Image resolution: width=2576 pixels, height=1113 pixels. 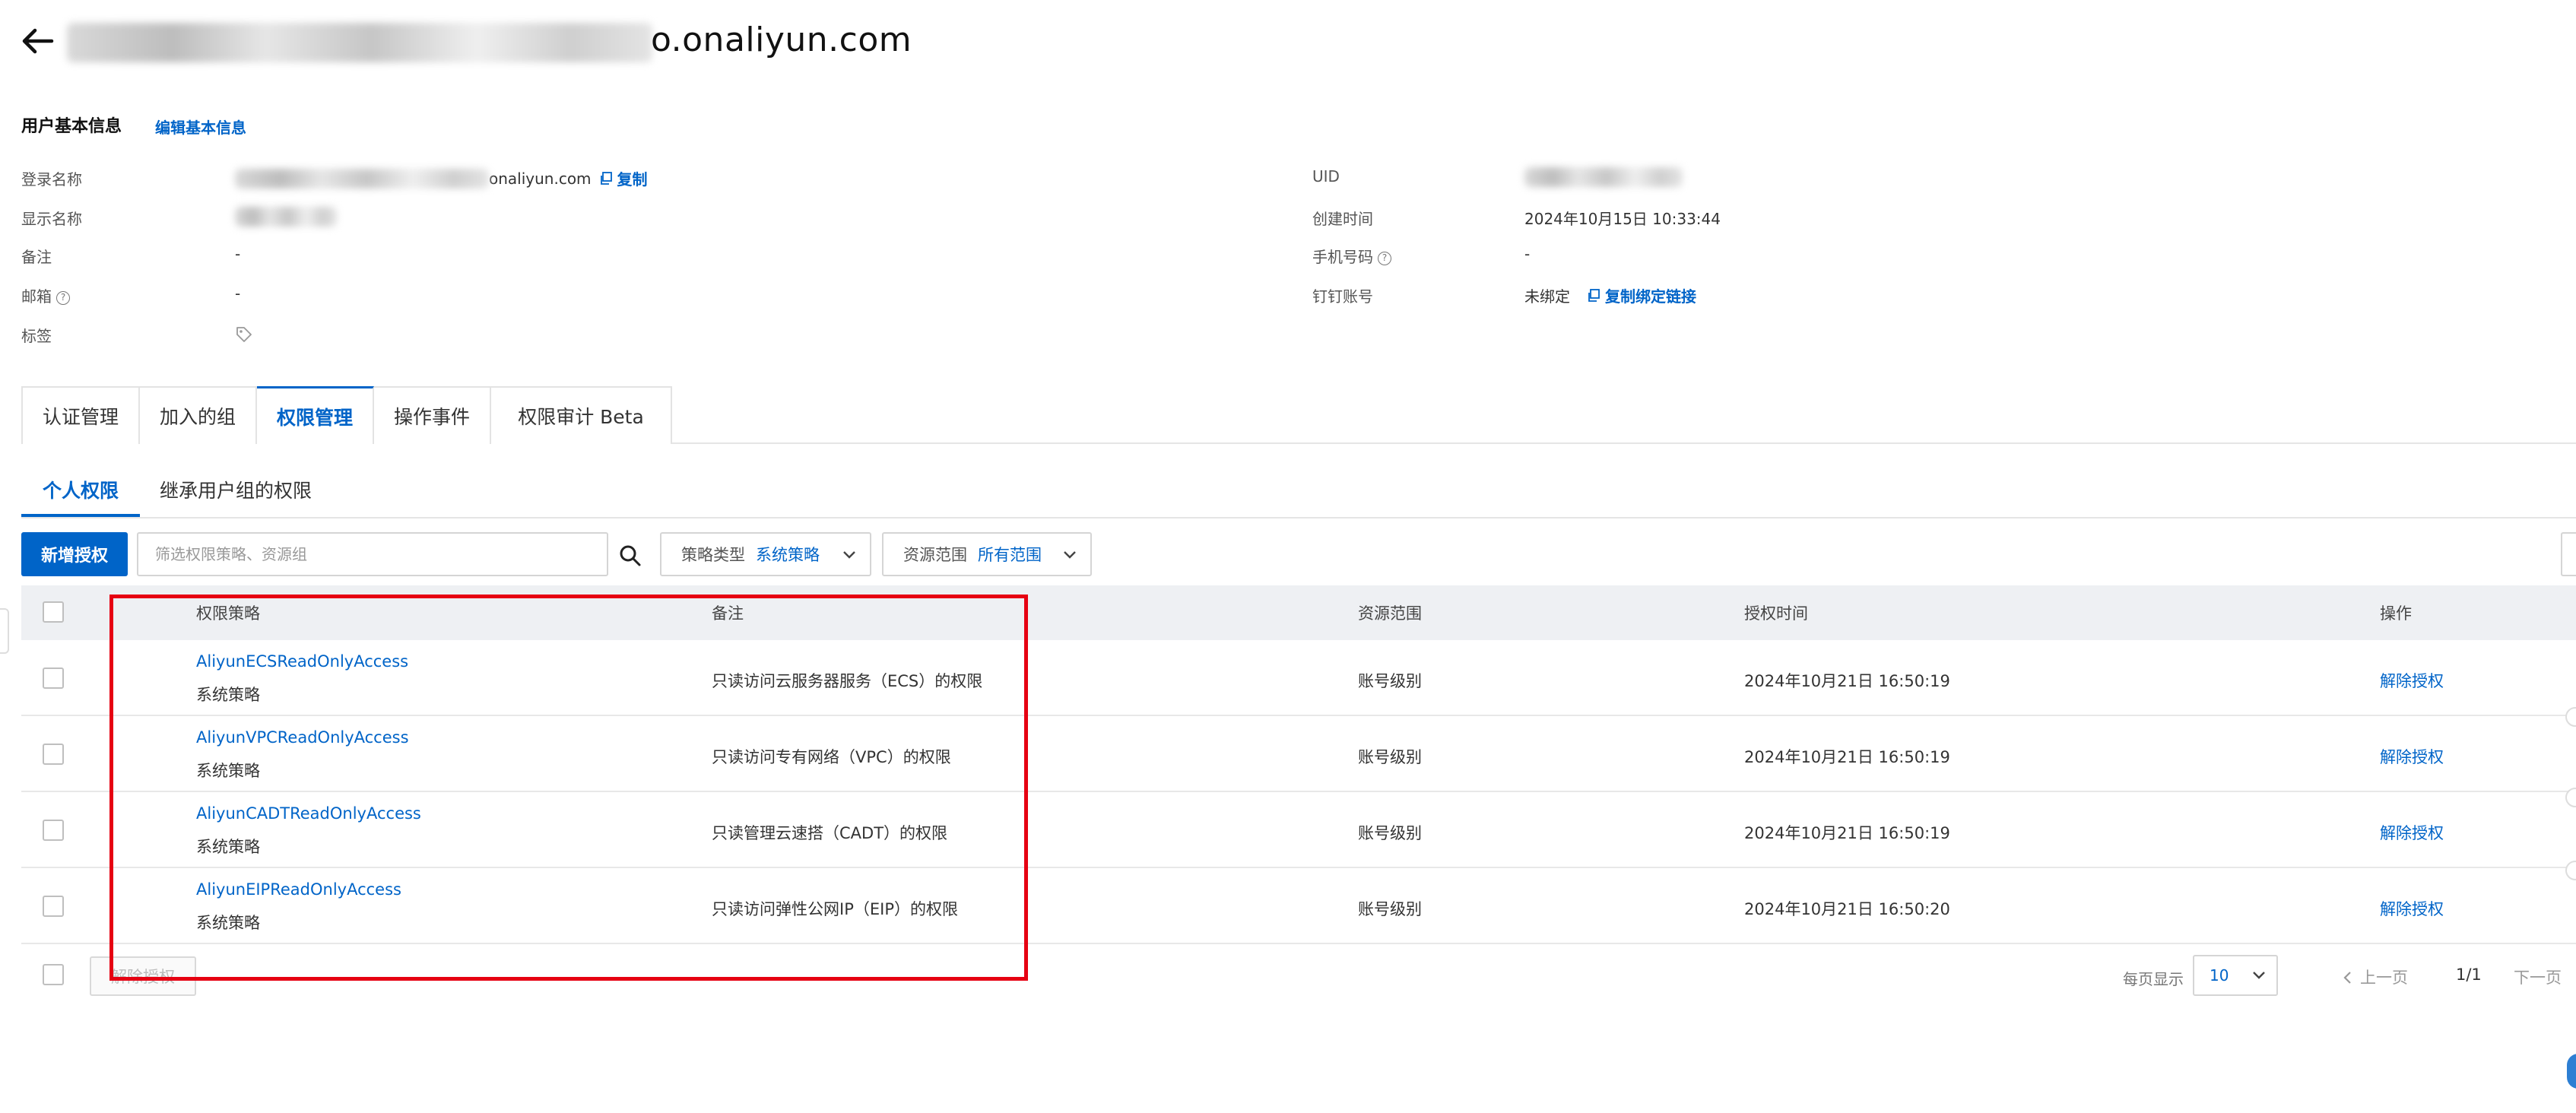 I want to click on footer-select-all-checkbox, so click(x=53, y=974).